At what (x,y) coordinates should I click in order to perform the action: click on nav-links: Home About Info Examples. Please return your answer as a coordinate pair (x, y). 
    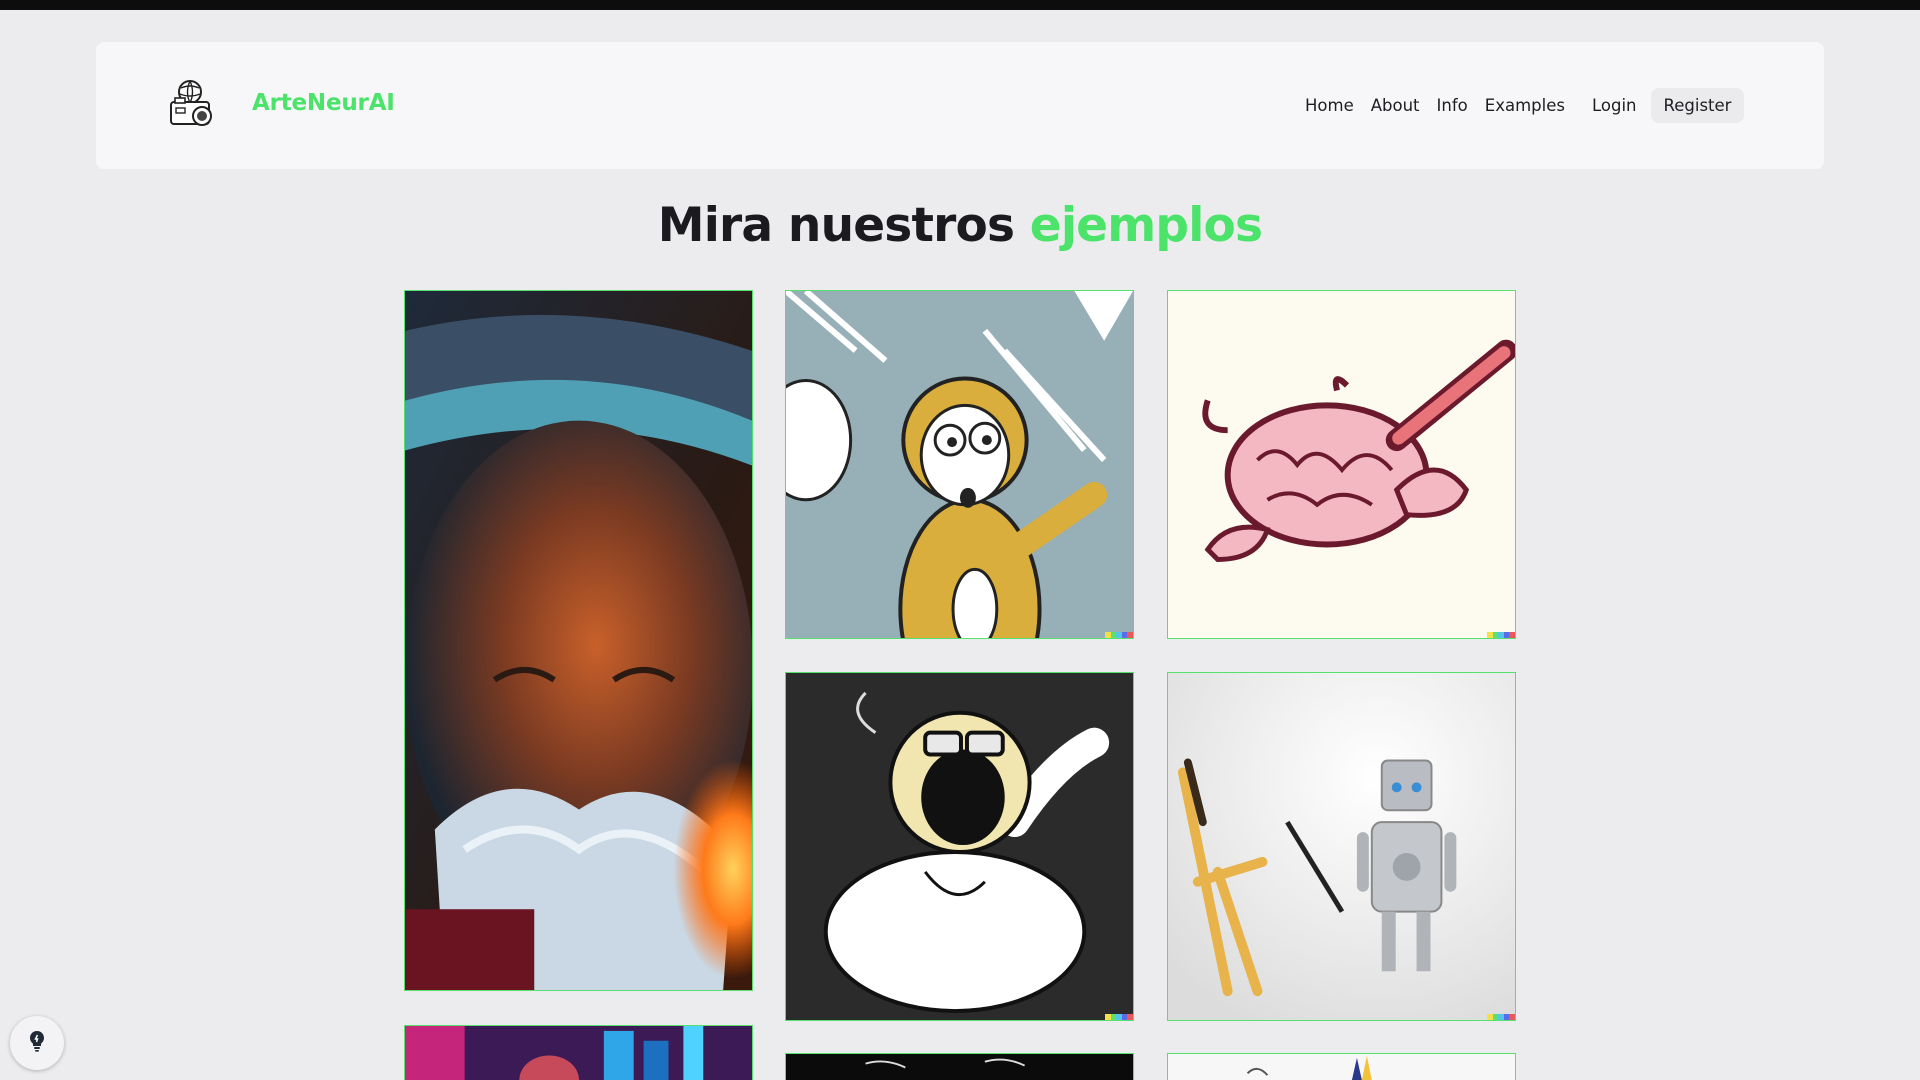
    Looking at the image, I should click on (1443, 105).